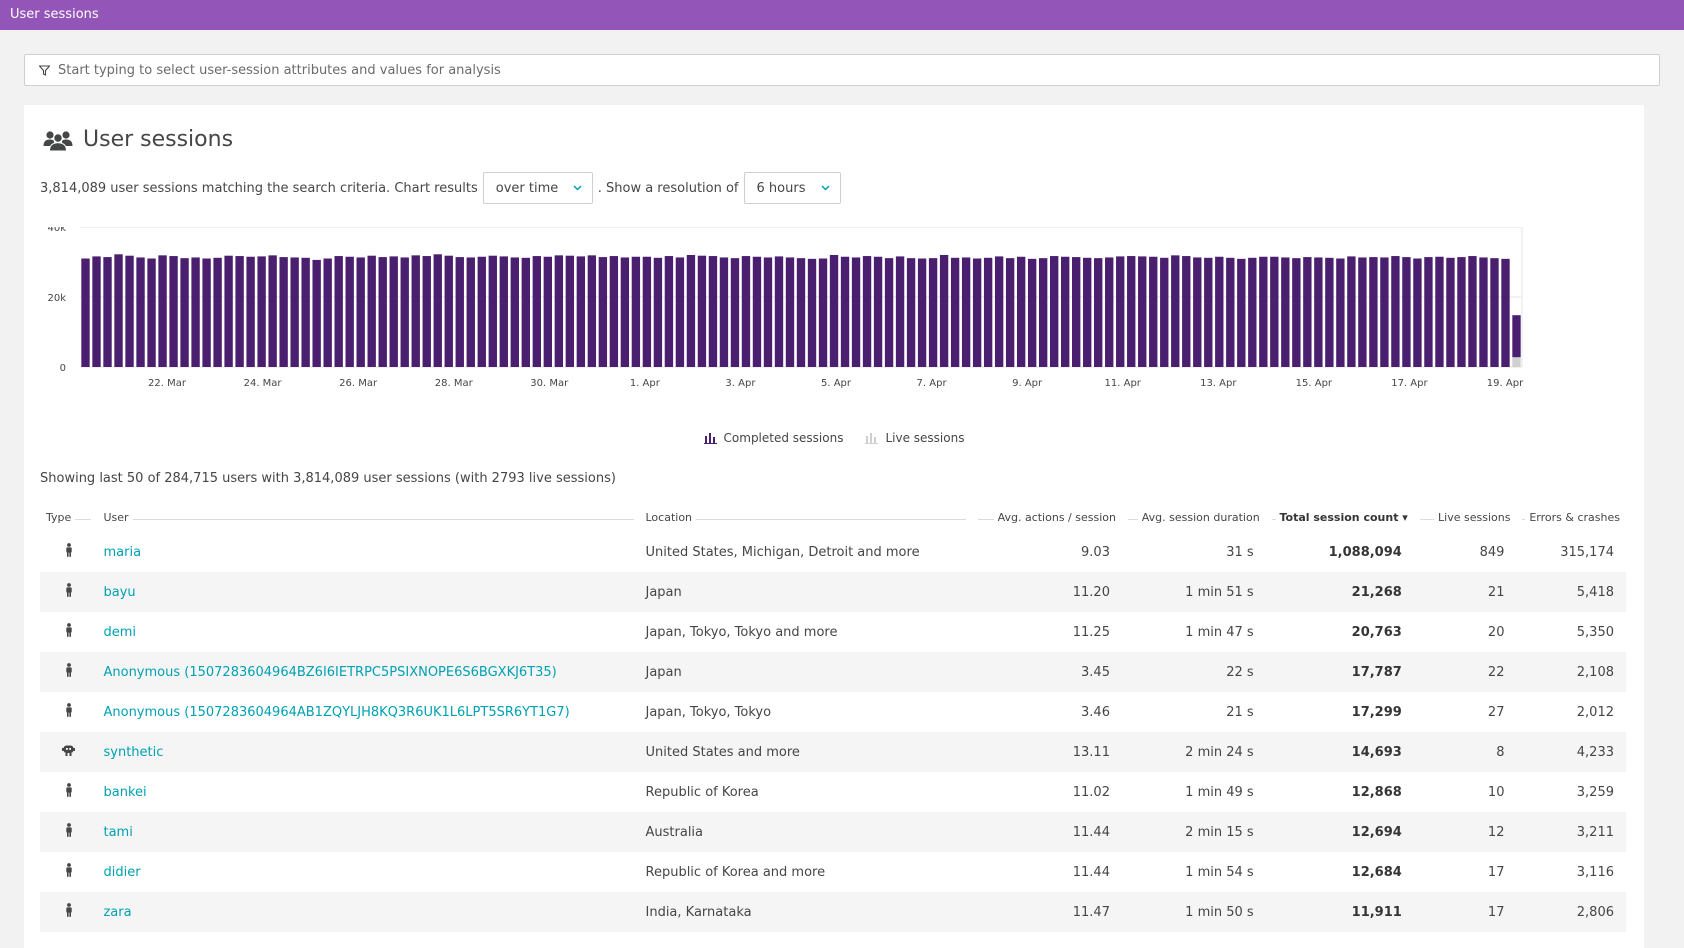 This screenshot has height=948, width=1684. I want to click on filter-input, so click(848, 70).